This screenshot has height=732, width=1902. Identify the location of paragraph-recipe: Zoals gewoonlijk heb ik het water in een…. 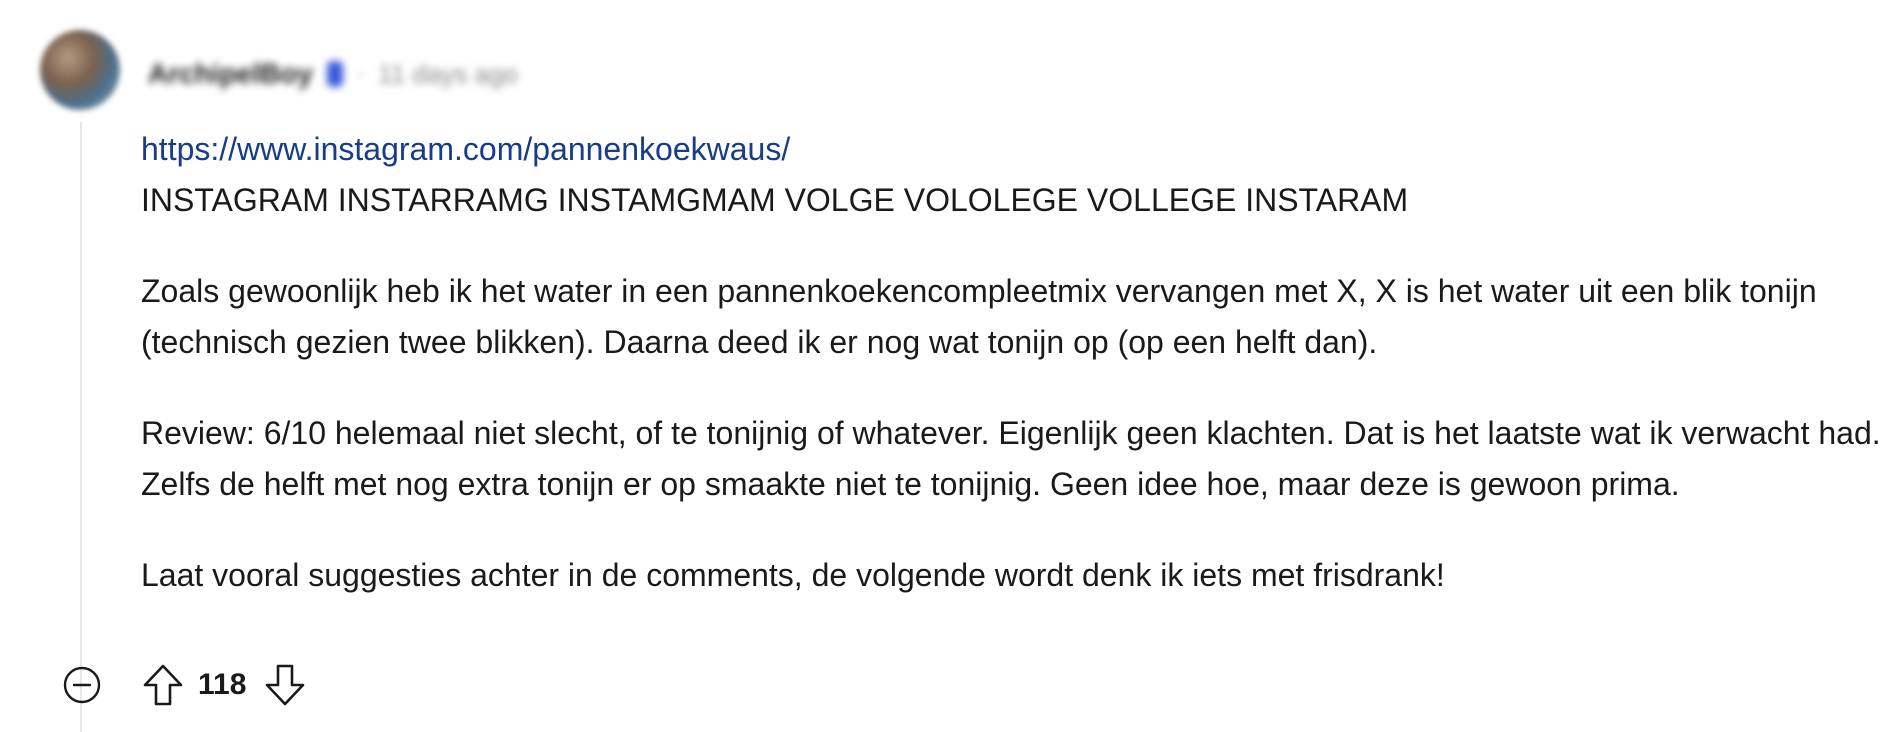
(979, 316).